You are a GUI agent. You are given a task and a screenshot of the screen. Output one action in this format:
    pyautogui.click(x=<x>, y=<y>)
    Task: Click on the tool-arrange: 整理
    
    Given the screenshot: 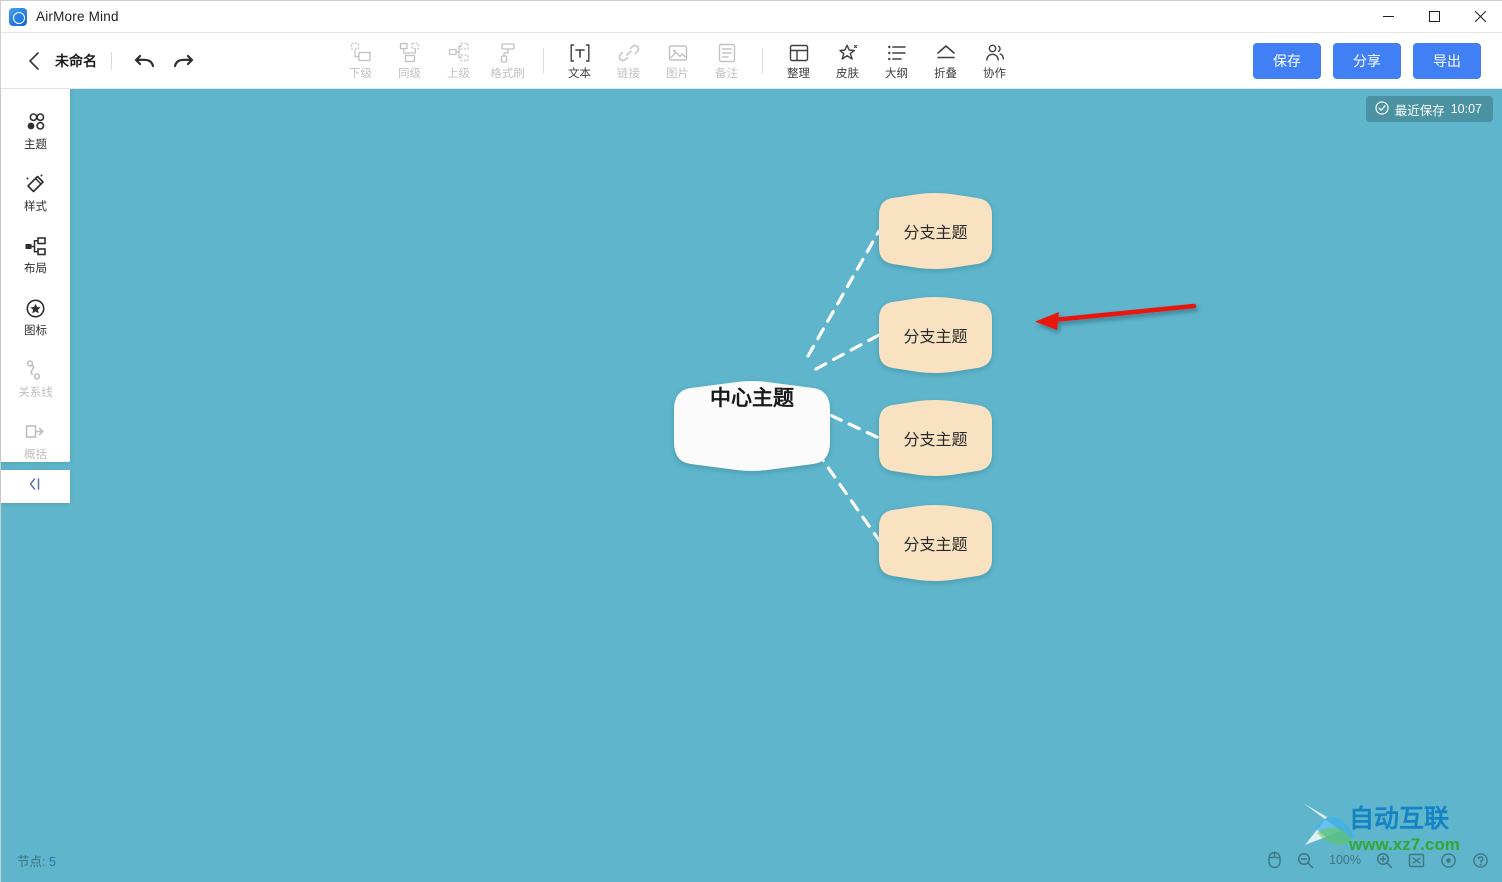 What is the action you would take?
    pyautogui.click(x=798, y=61)
    